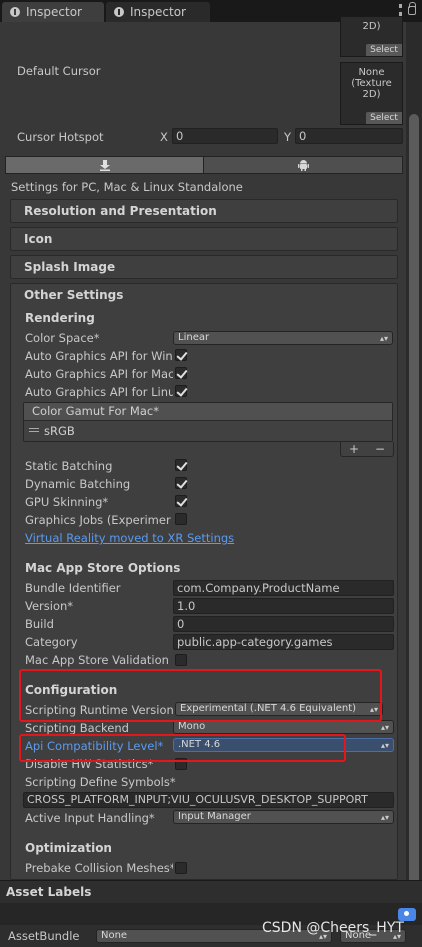 This screenshot has width=422, height=947. What do you see at coordinates (283, 727) in the screenshot?
I see `scripting-backend-dropdown: Mono ▴▾` at bounding box center [283, 727].